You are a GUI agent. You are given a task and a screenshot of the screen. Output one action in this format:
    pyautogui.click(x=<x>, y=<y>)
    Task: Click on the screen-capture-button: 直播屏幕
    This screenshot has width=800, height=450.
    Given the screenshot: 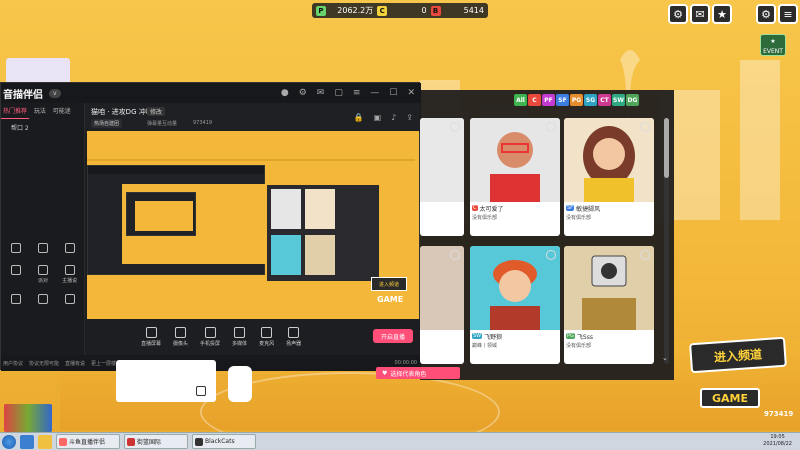 What is the action you would take?
    pyautogui.click(x=151, y=337)
    